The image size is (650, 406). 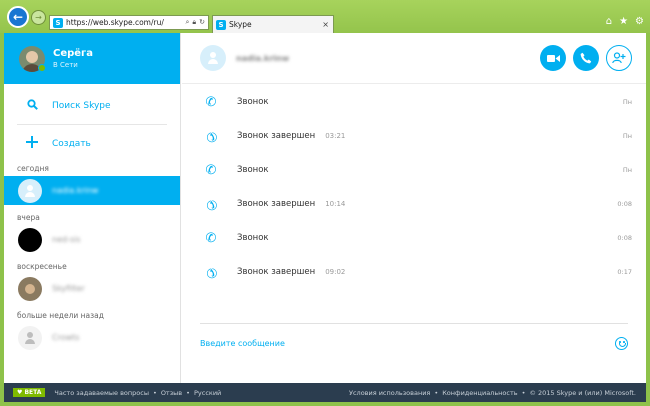 I want to click on forward-button: →, so click(x=38, y=17).